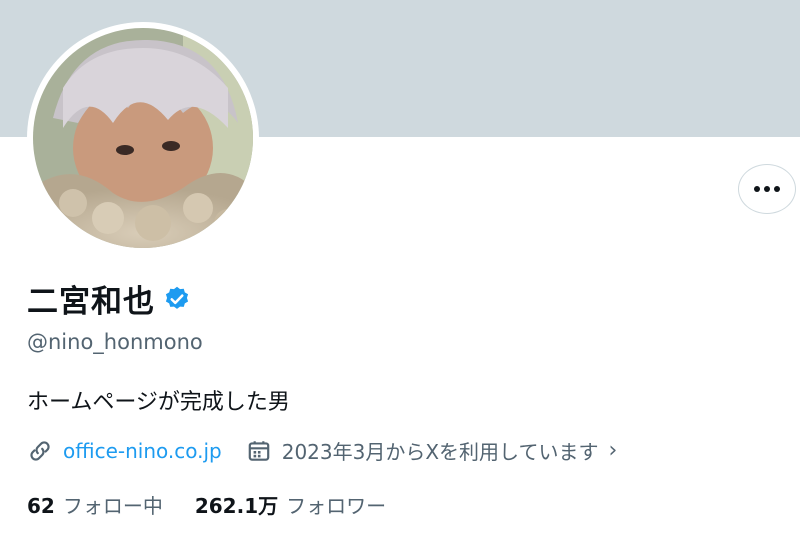  I want to click on display-name: 二宮和也, so click(91, 302).